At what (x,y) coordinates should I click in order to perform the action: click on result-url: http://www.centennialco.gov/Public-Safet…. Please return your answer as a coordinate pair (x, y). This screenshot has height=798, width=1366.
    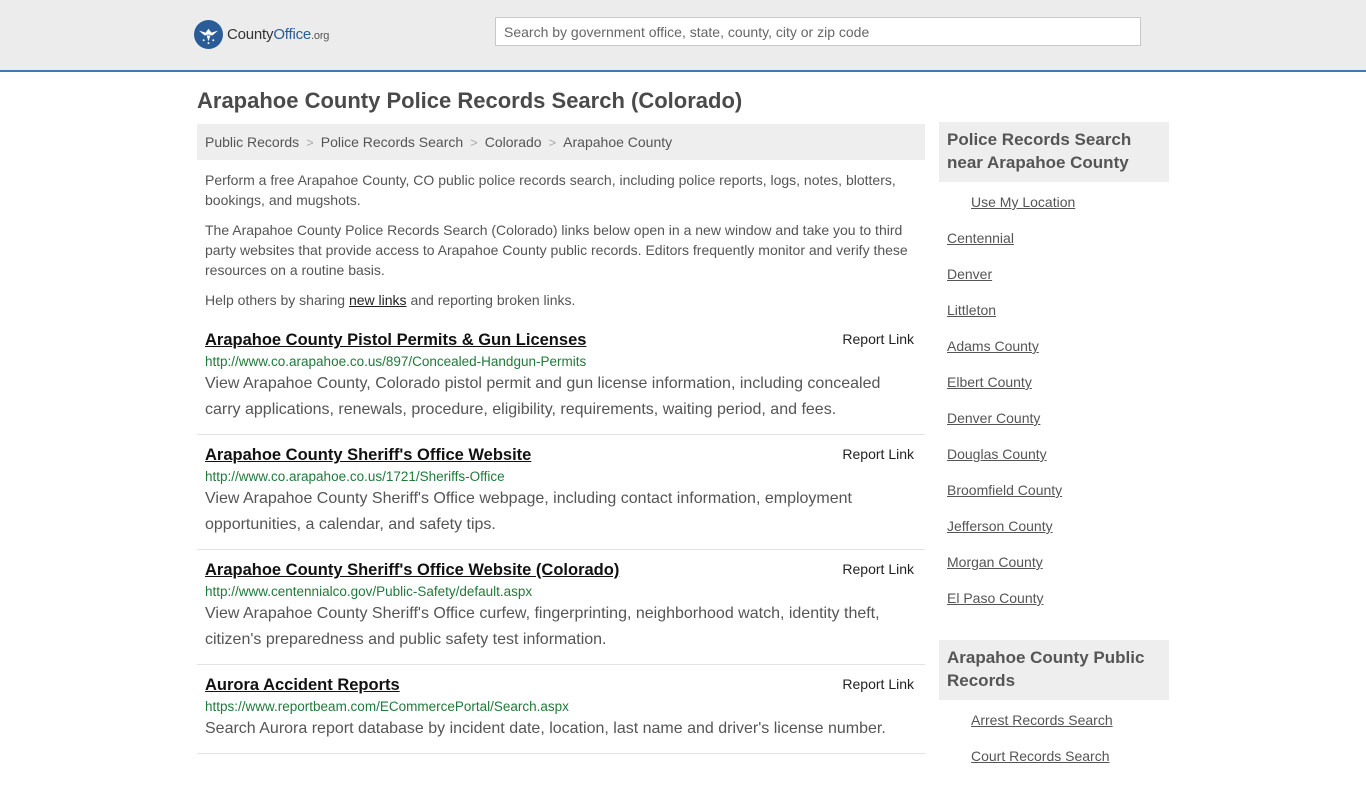
    Looking at the image, I should click on (369, 591).